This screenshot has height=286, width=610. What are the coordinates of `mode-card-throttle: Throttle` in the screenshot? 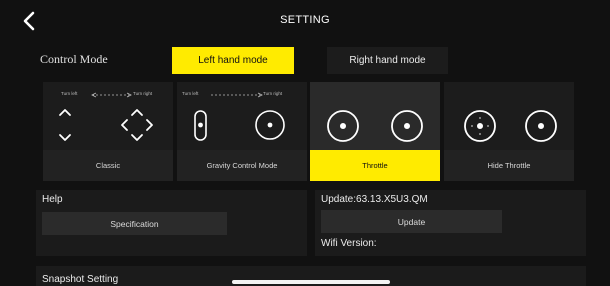 It's located at (375, 131).